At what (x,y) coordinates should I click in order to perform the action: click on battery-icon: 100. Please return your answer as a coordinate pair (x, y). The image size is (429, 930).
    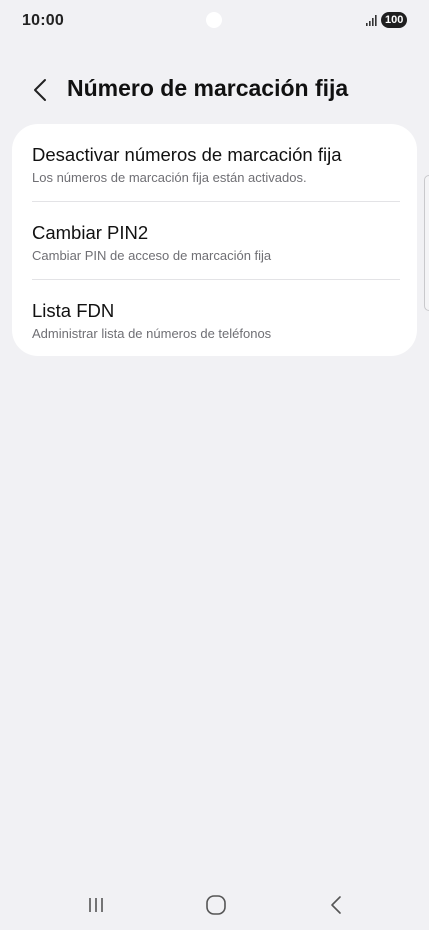
    Looking at the image, I should click on (394, 20).